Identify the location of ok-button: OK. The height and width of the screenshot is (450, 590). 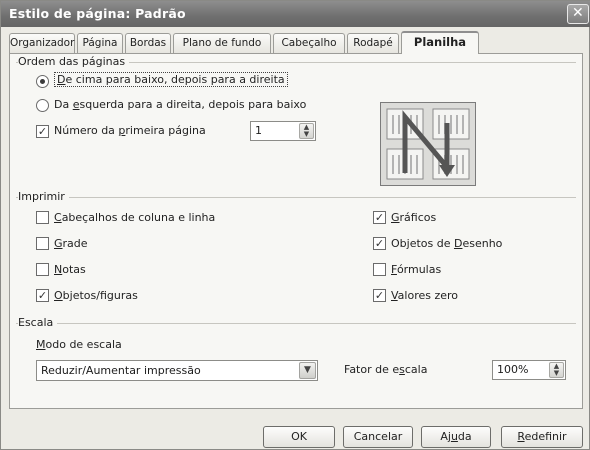
(299, 437).